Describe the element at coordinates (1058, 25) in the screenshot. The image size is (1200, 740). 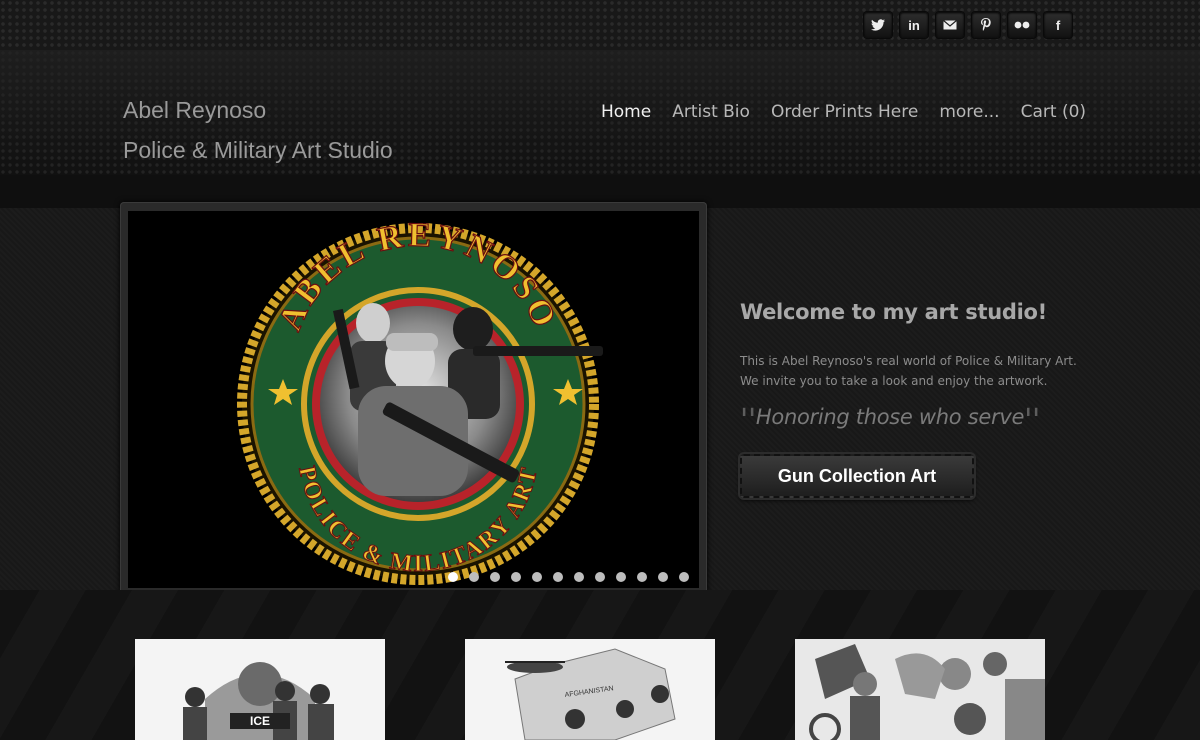
I see `facebook-icon: f` at that location.